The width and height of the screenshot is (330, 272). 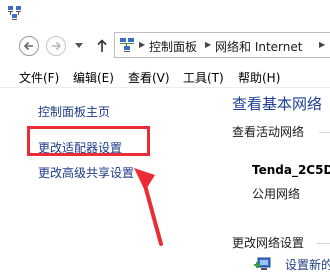 I want to click on network-category-link: 公用网络, so click(x=276, y=193).